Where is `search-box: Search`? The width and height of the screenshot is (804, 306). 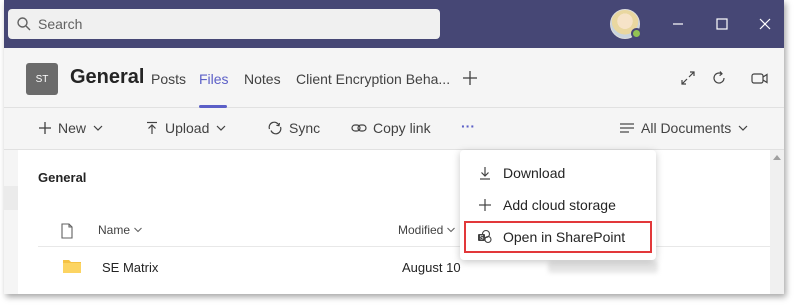
search-box: Search is located at coordinates (224, 24).